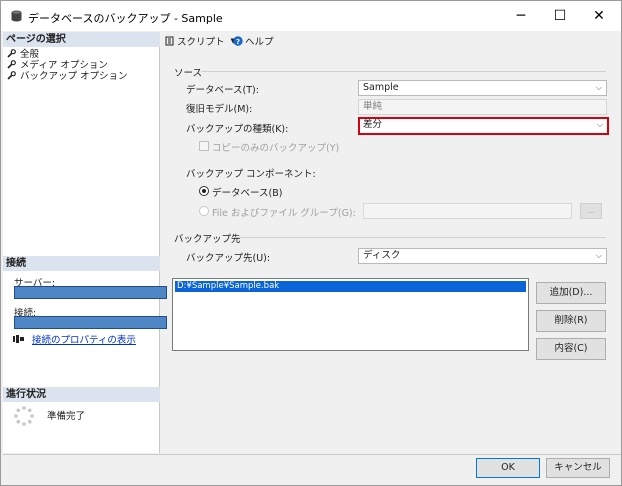 The height and width of the screenshot is (486, 622). I want to click on connection-field, so click(90, 322).